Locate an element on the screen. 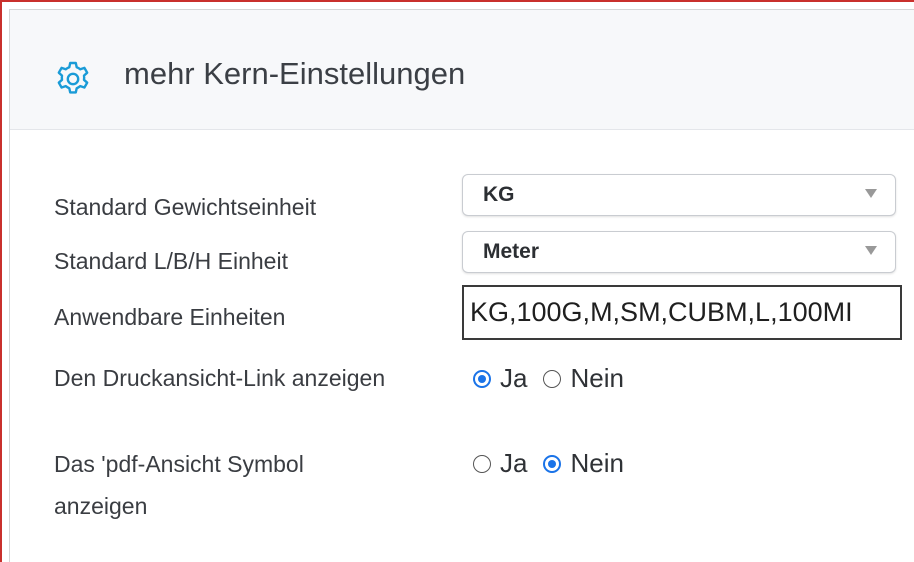 This screenshot has width=914, height=562. print-link-yes-label: Ja is located at coordinates (513, 378).